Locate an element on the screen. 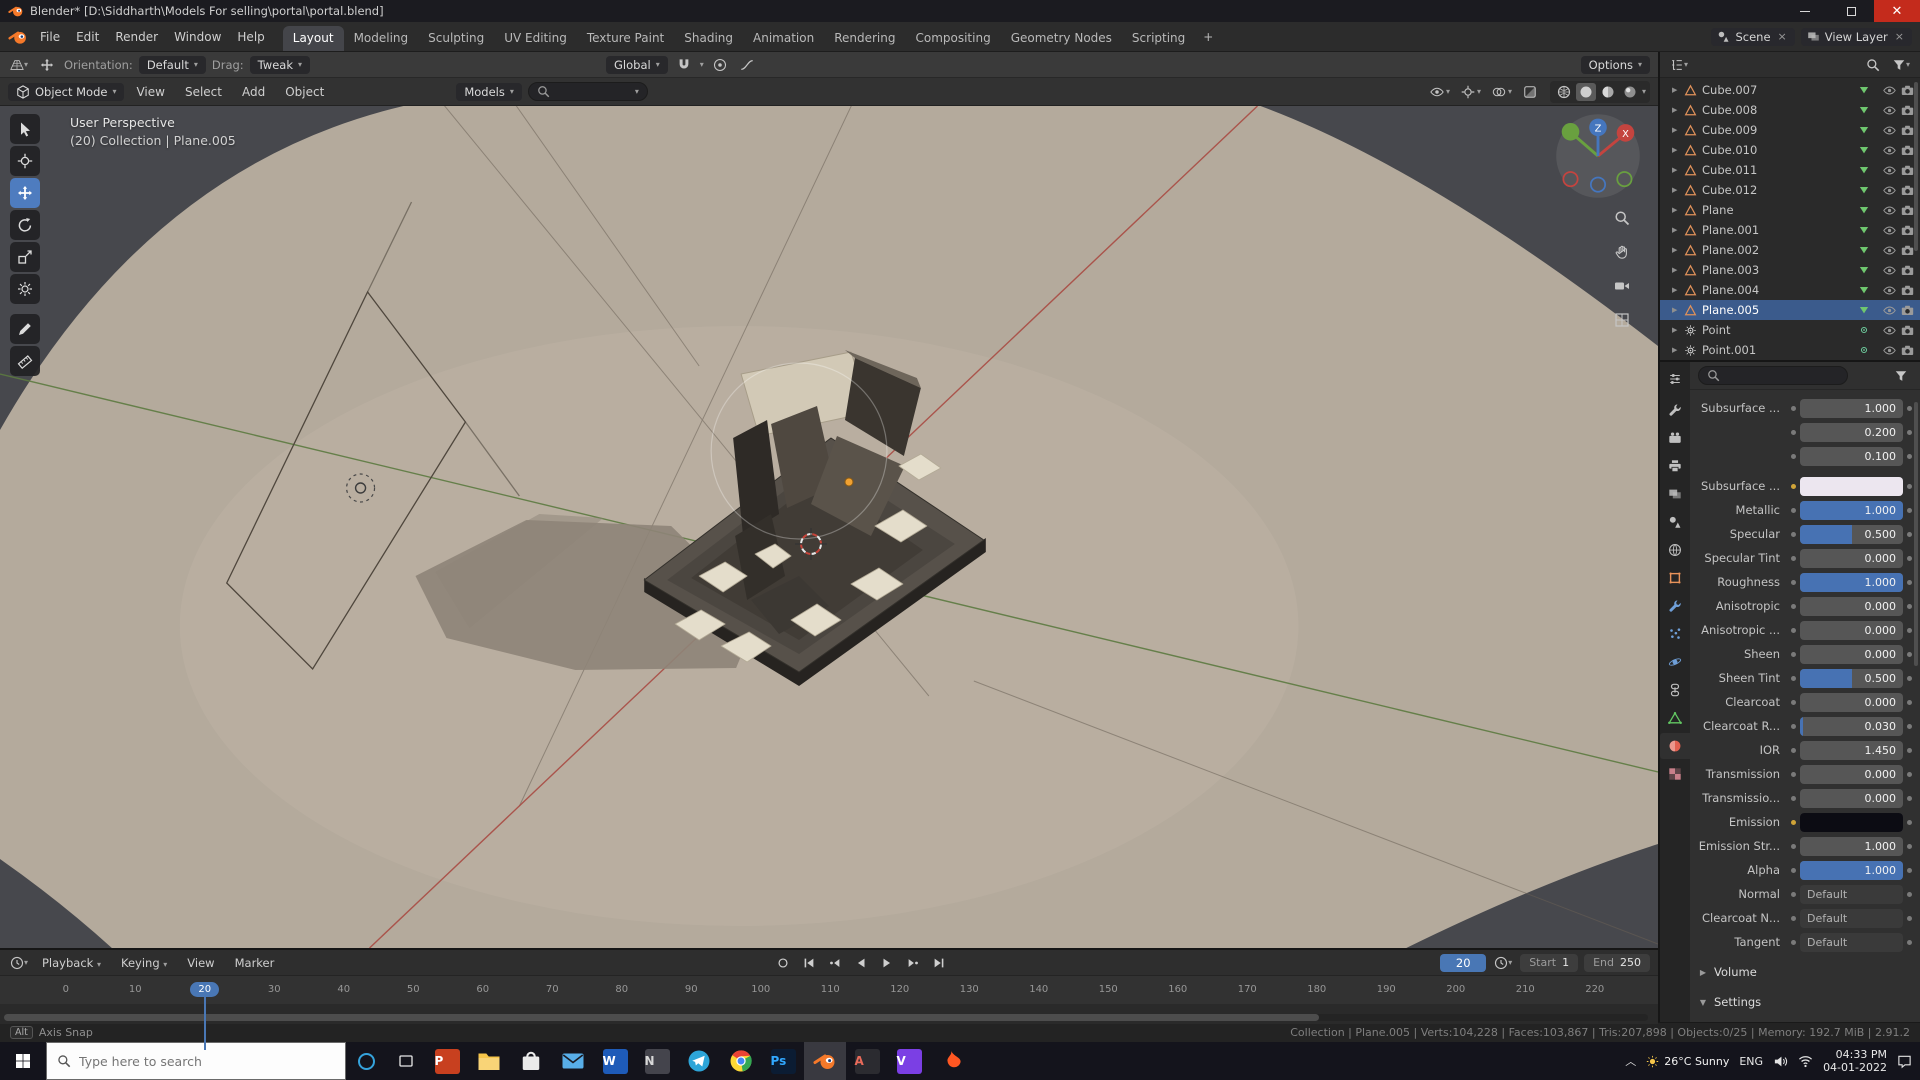  outliner-row: ▶ Plane.002 is located at coordinates (1790, 250).